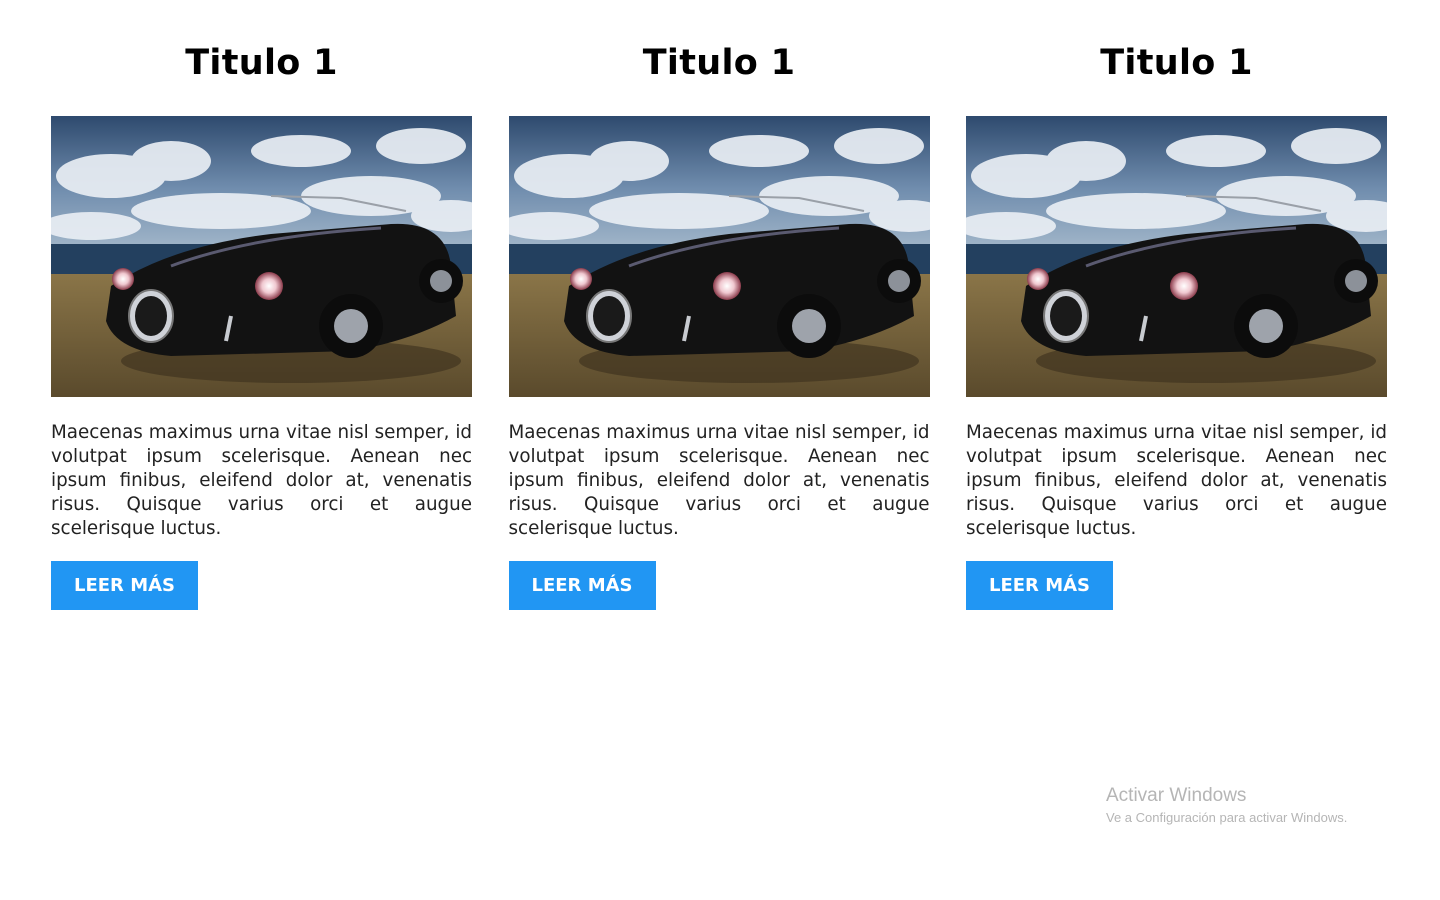  I want to click on watermark-title: Activar Windows, so click(1176, 795).